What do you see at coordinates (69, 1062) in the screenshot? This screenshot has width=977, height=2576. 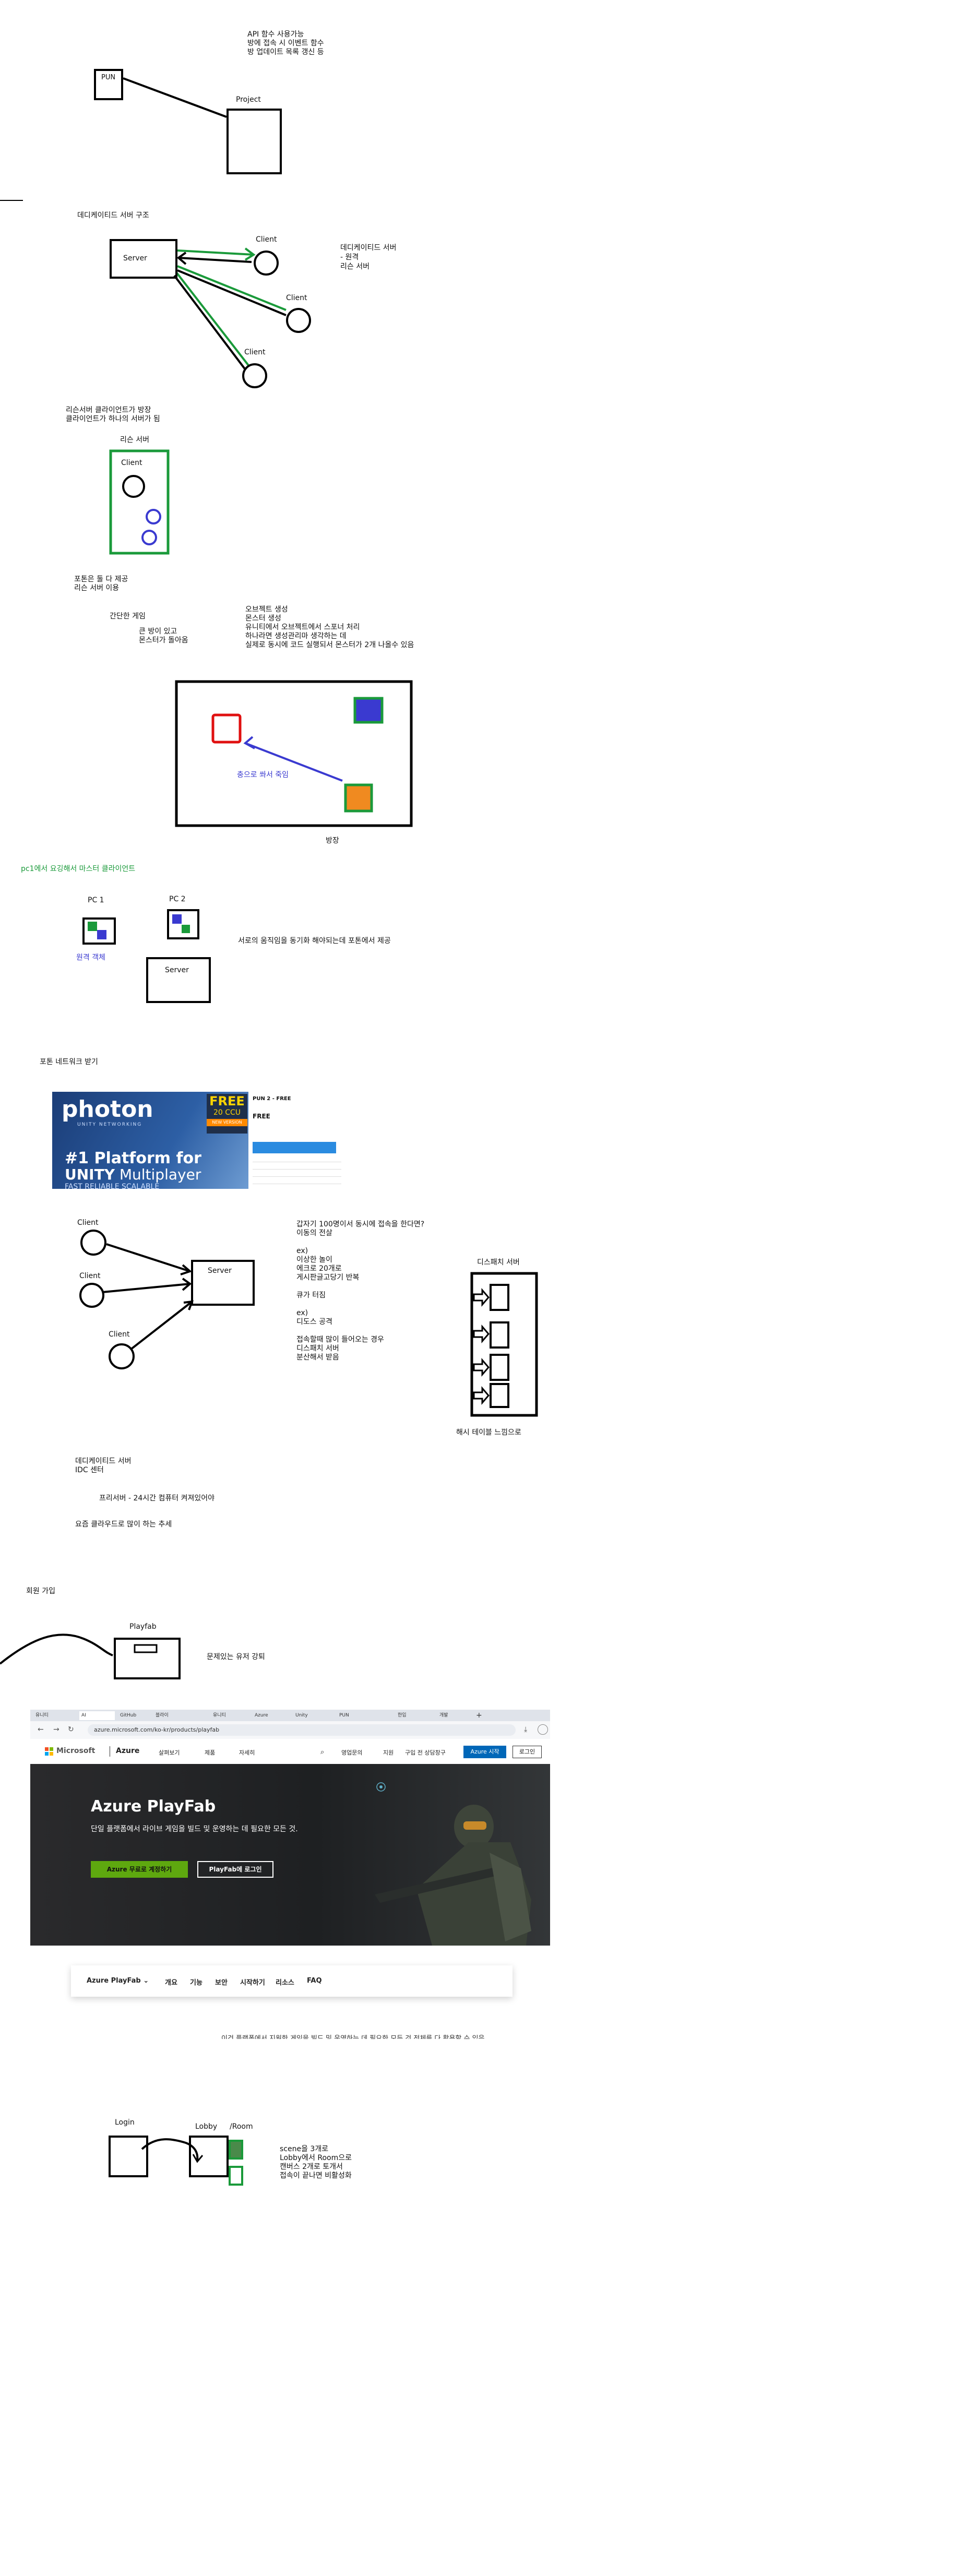 I see `photon-network-label: 포톤 네트워크 받기` at bounding box center [69, 1062].